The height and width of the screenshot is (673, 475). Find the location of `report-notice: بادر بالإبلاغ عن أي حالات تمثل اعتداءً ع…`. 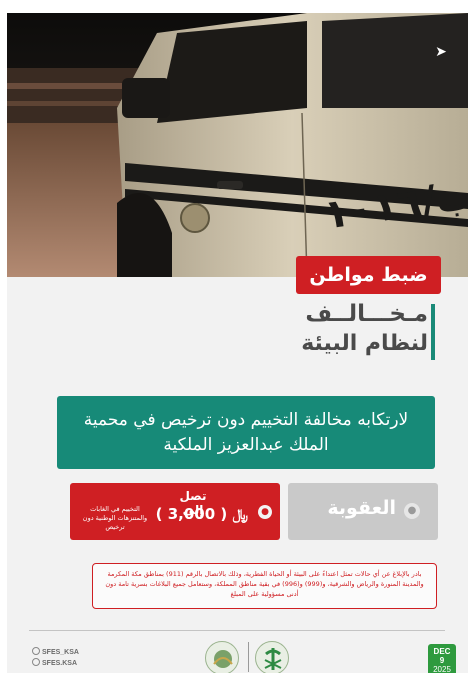

report-notice: بادر بالإبلاغ عن أي حالات تمثل اعتداءً ع… is located at coordinates (264, 586).